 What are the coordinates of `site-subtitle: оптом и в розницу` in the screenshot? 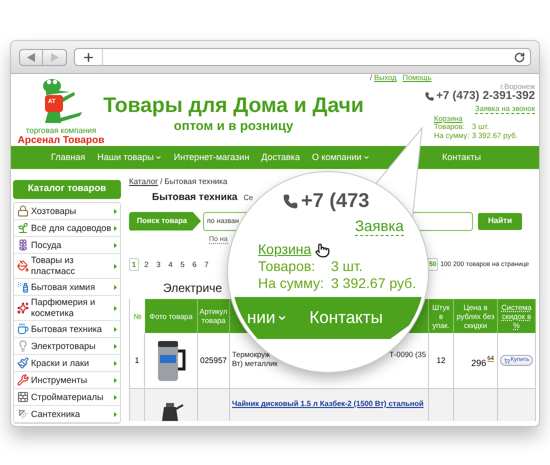 It's located at (234, 126).